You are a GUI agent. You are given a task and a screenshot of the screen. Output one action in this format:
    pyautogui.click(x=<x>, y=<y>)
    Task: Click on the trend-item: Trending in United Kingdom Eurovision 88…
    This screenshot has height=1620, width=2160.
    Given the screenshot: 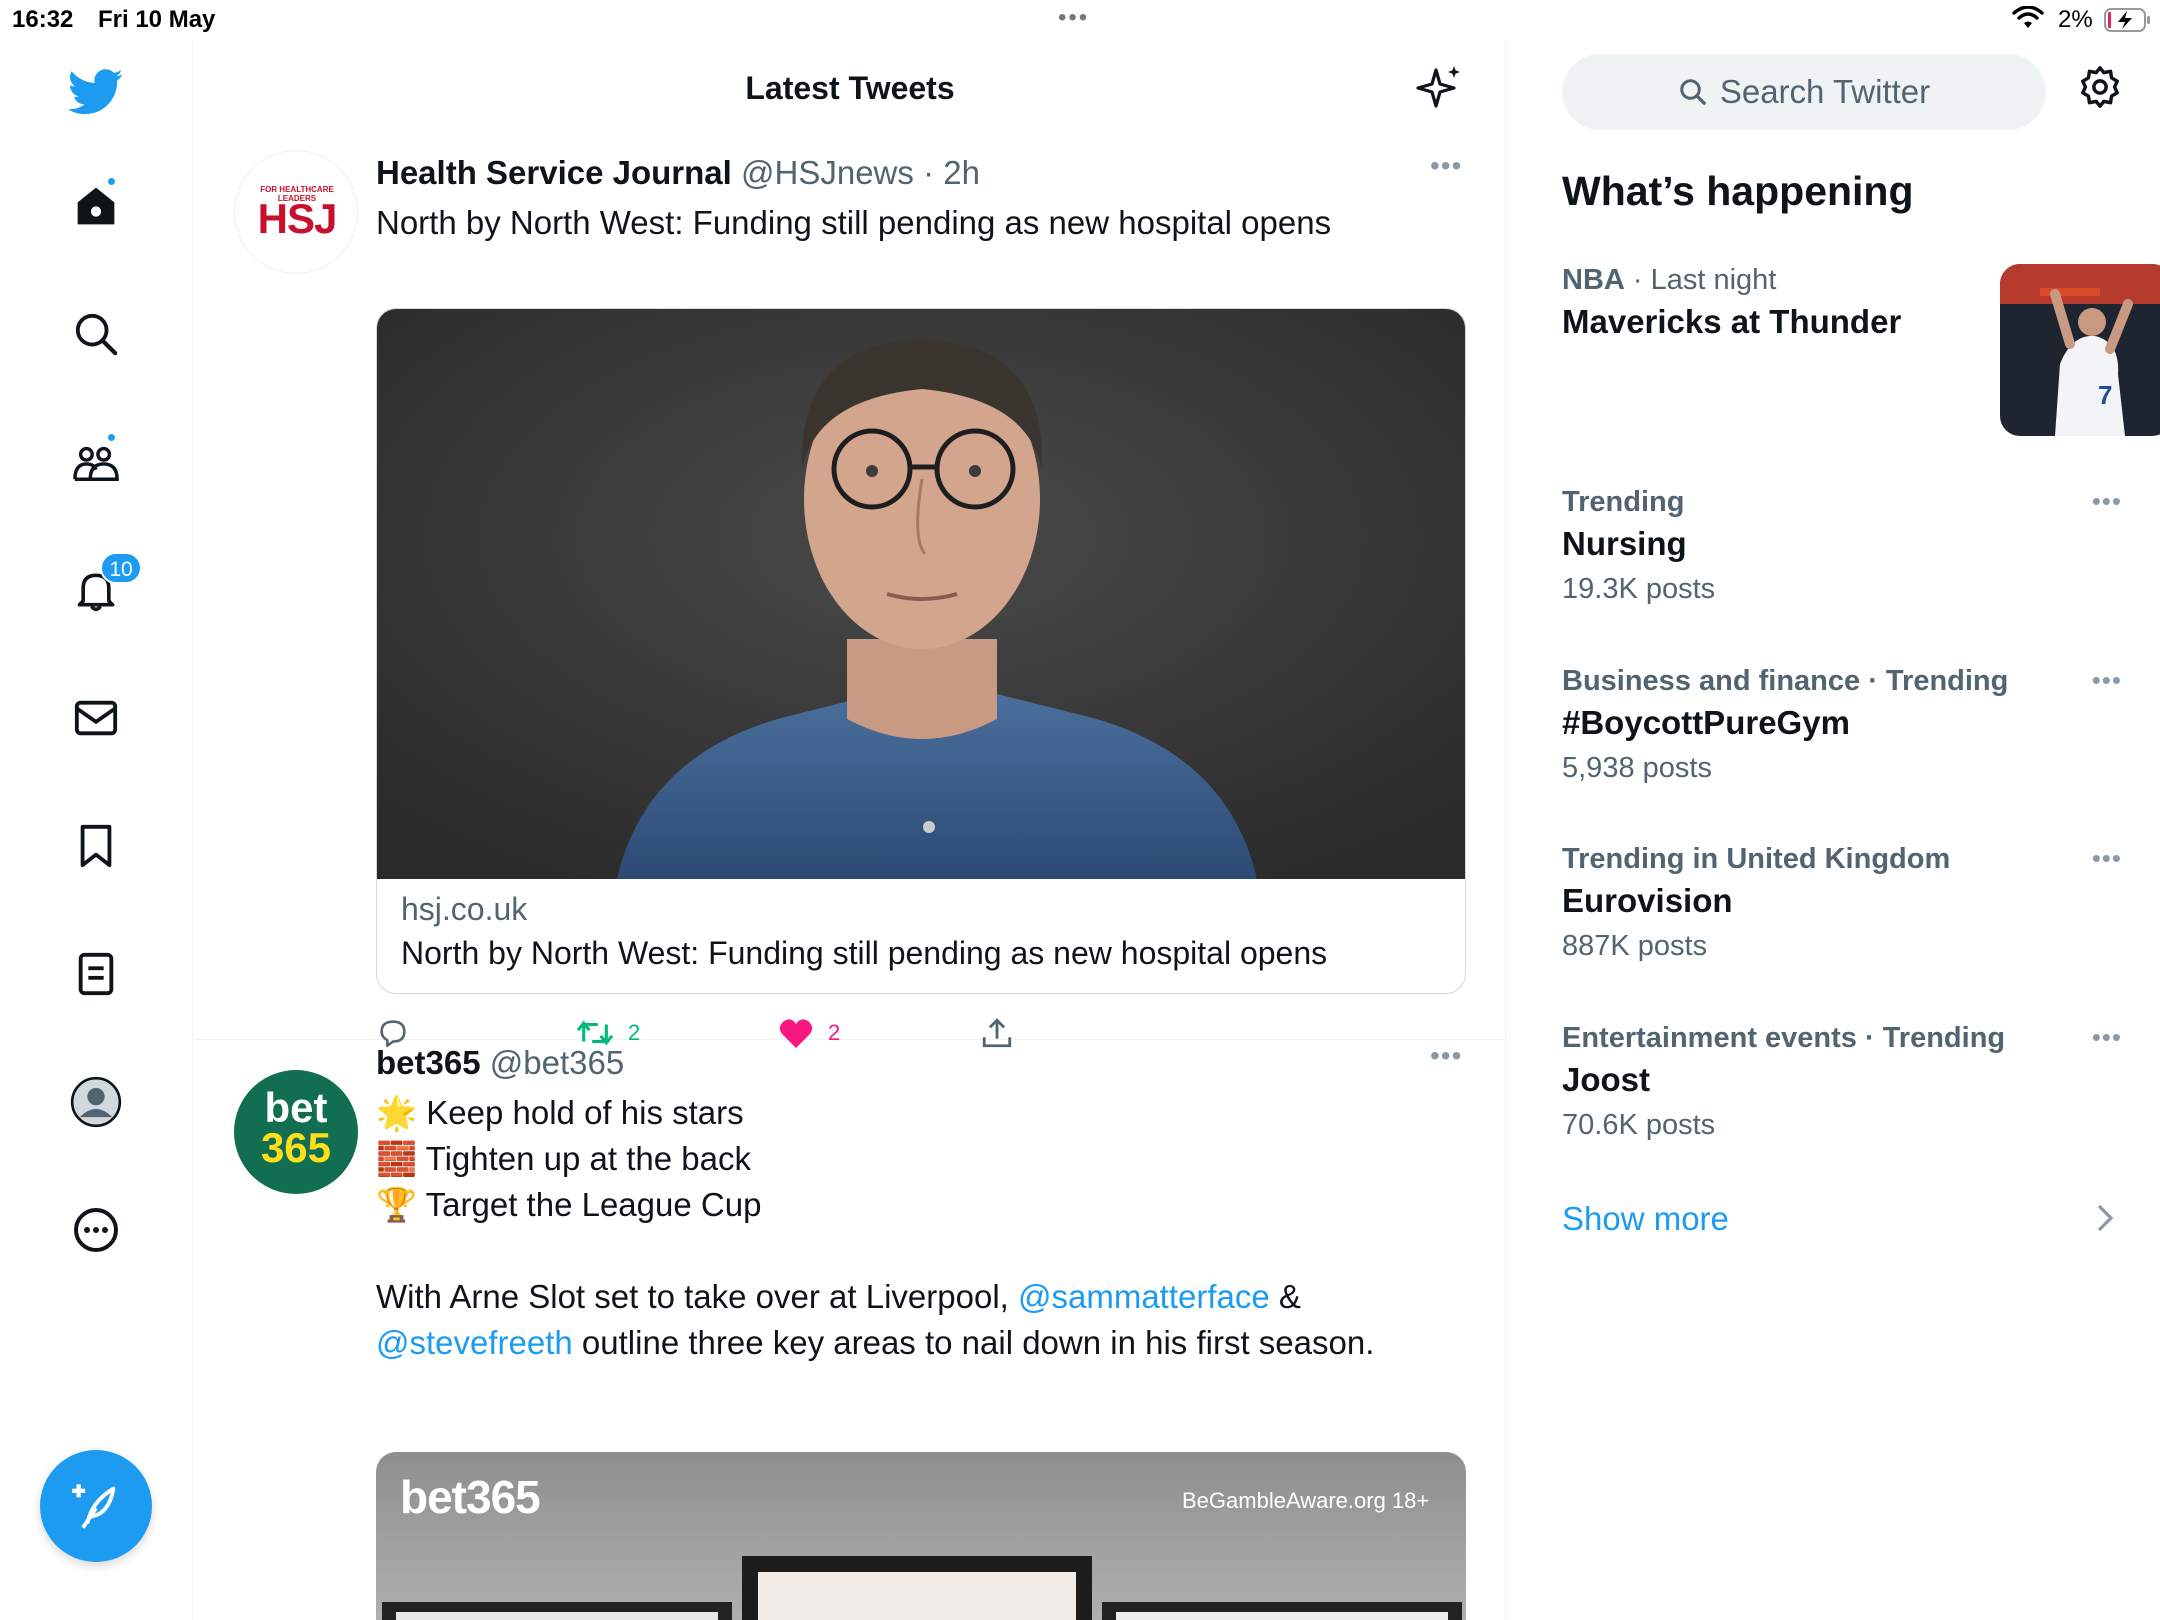 What is the action you would take?
    pyautogui.click(x=1842, y=903)
    